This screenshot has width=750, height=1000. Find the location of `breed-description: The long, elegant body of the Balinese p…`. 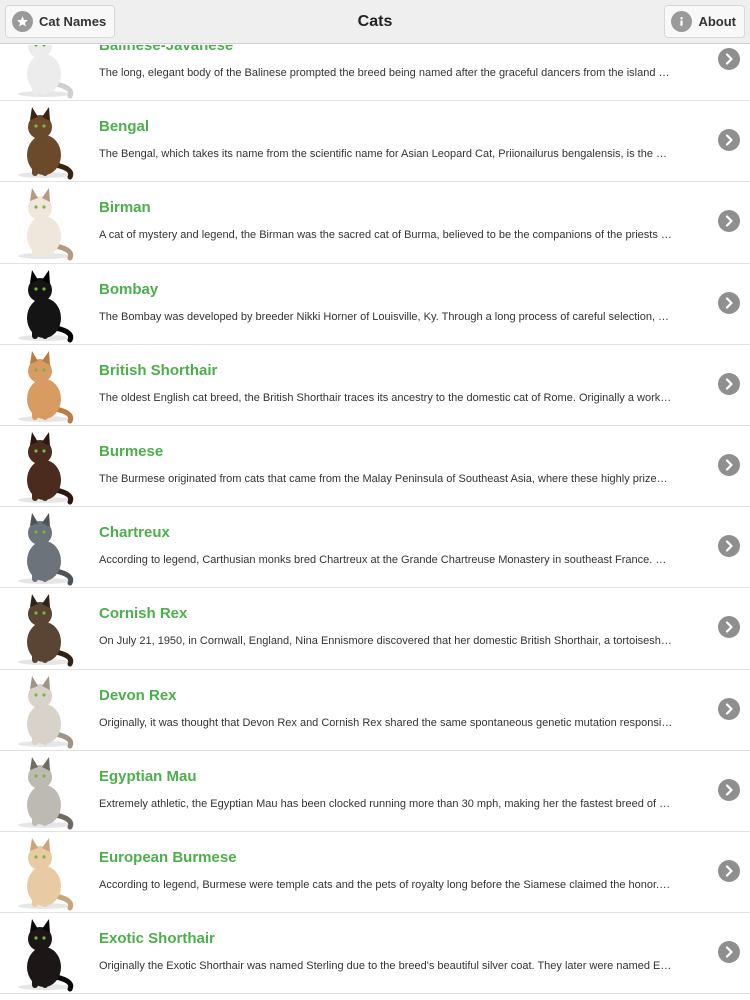

breed-description: The long, elegant body of the Balinese p… is located at coordinates (384, 73).